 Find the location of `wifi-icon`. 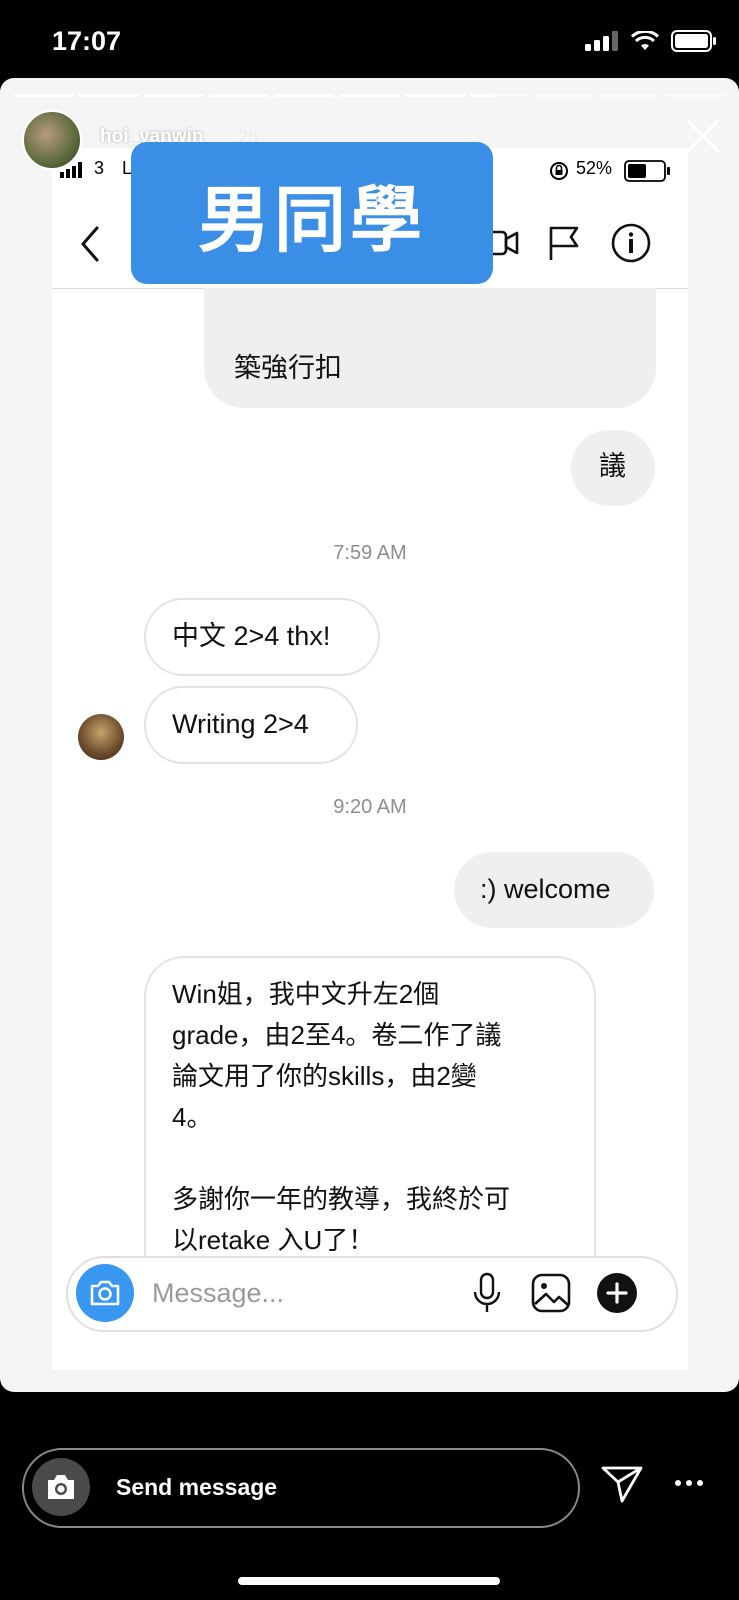

wifi-icon is located at coordinates (645, 40).